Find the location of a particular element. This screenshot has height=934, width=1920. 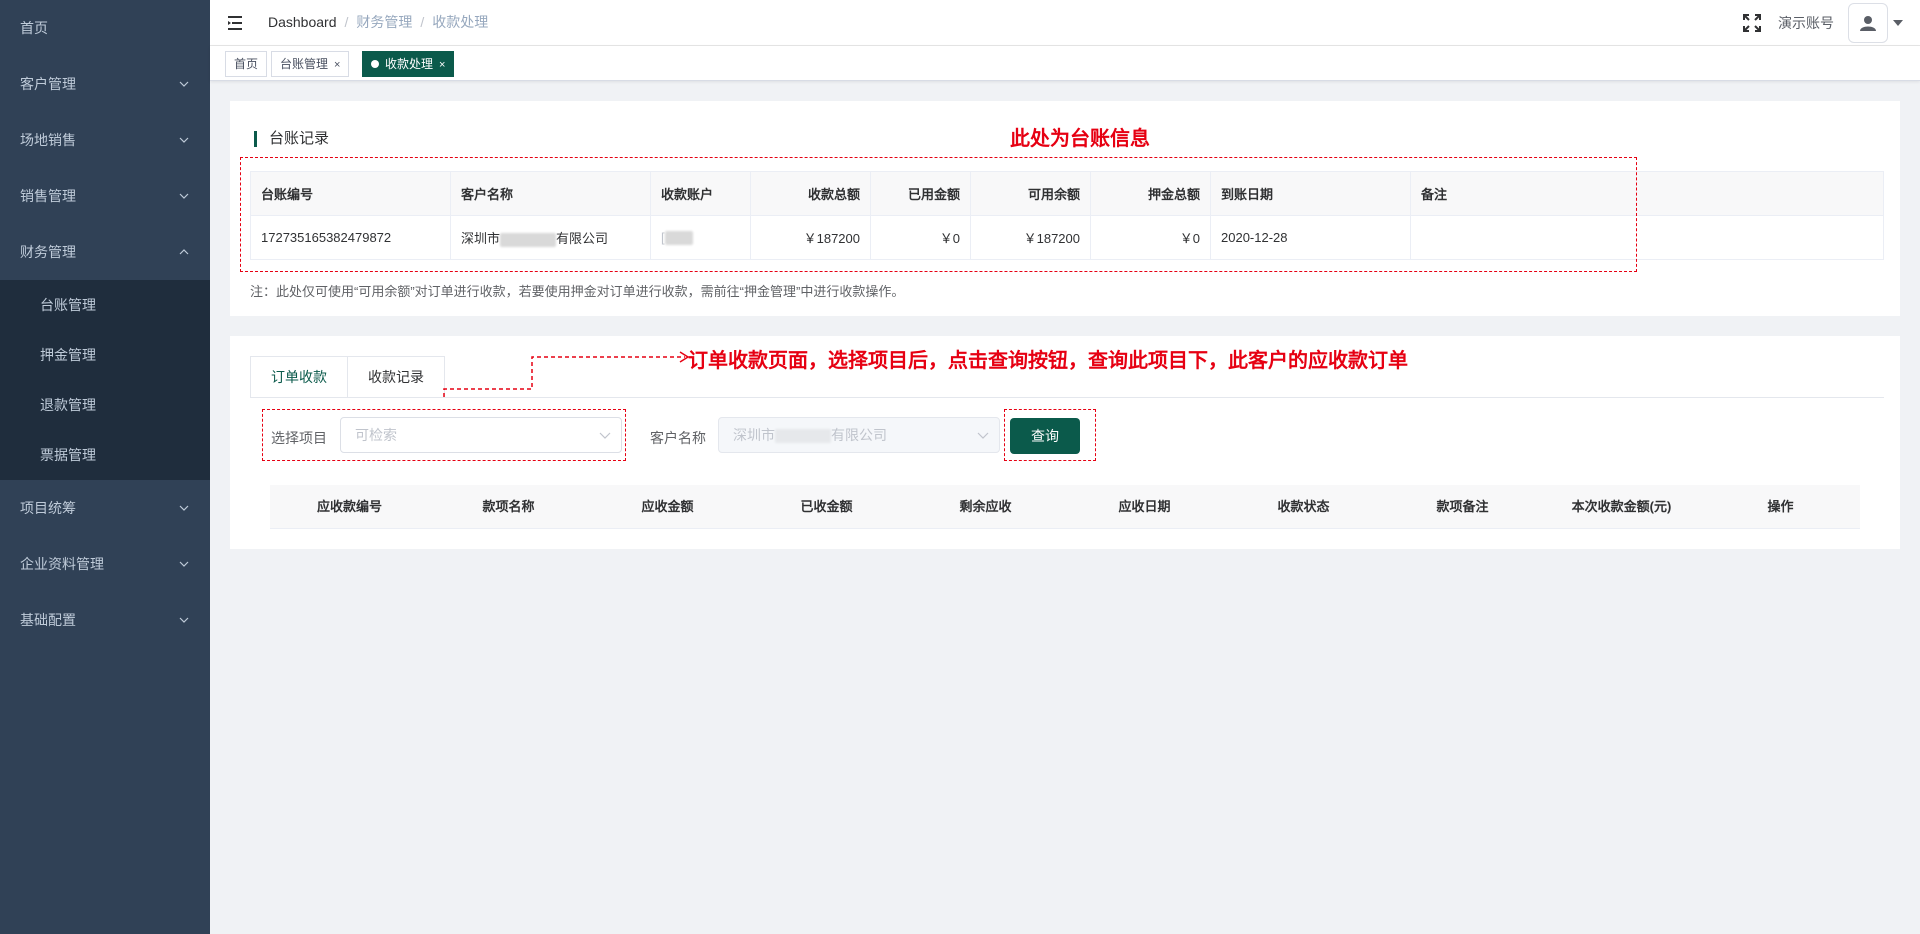

tag-receipt-processing: 收款处理 × is located at coordinates (408, 64).